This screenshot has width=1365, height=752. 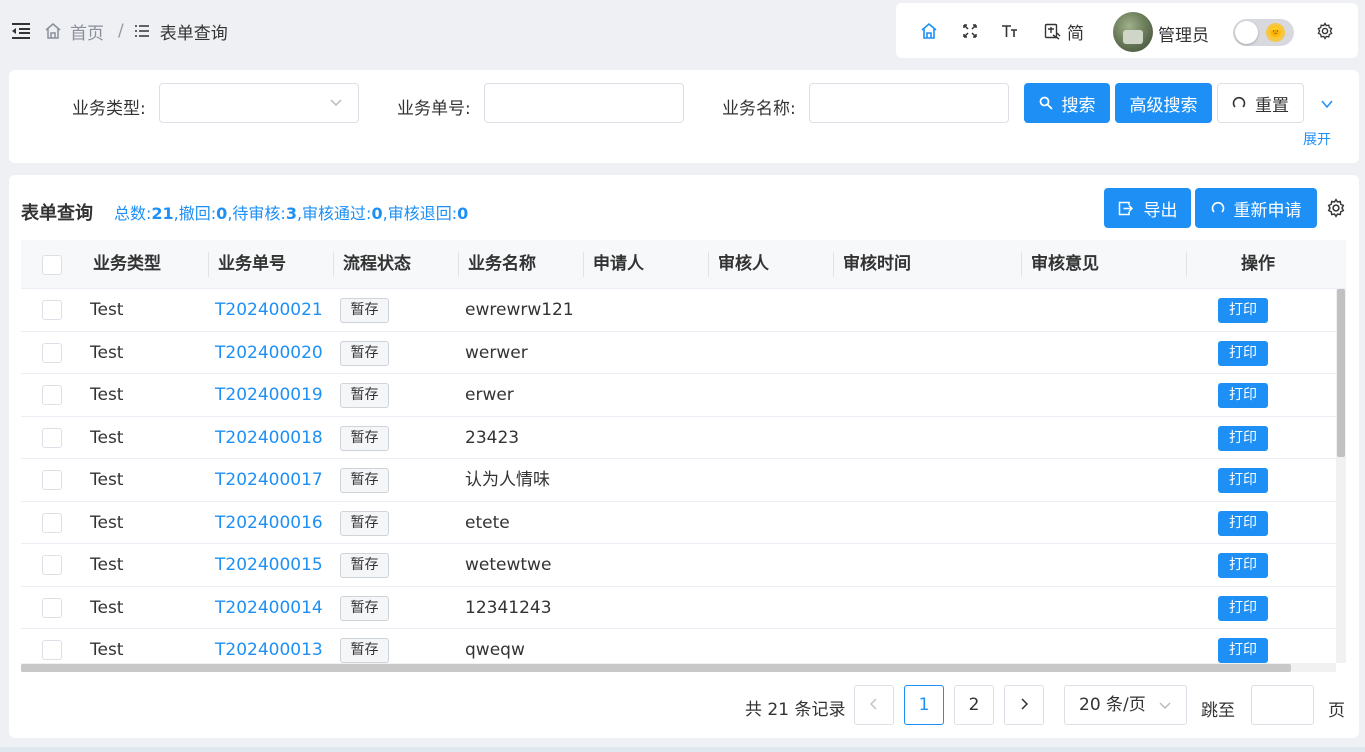 I want to click on horizontal-scrollbar, so click(x=656, y=668).